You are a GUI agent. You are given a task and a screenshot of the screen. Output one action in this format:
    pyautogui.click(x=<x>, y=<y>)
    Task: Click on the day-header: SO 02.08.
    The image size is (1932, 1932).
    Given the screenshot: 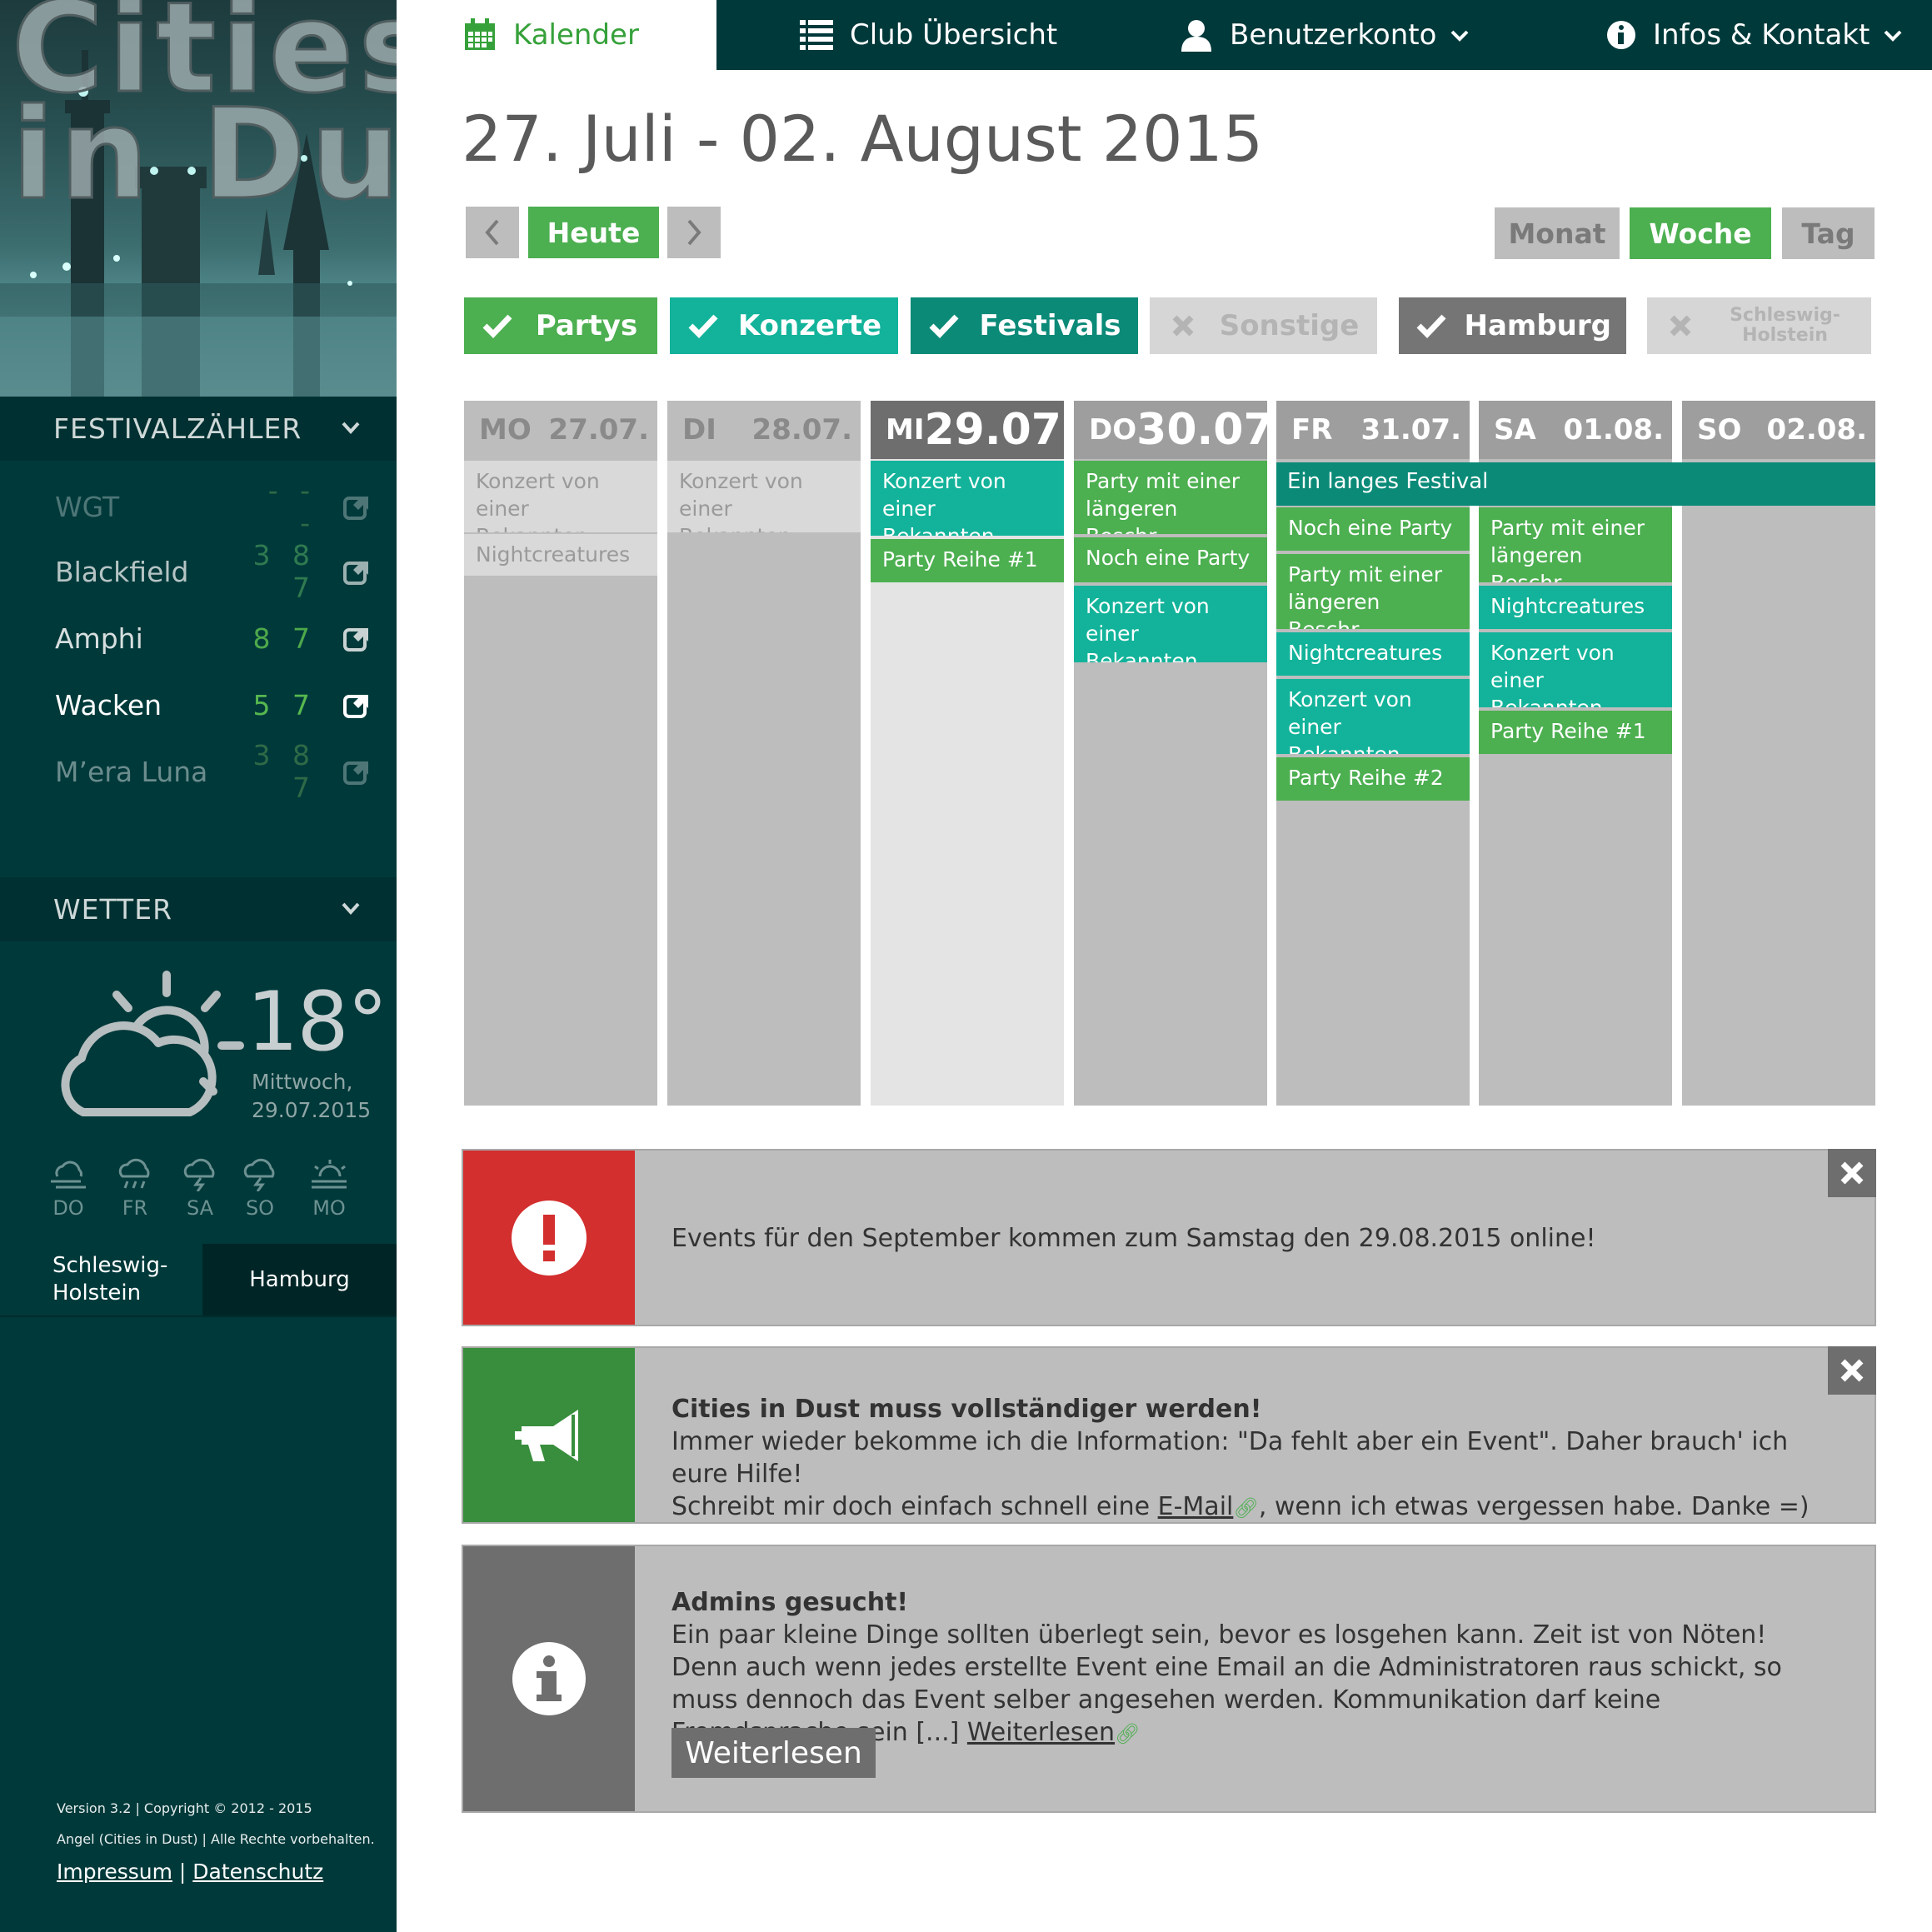 What is the action you would take?
    pyautogui.click(x=1778, y=430)
    